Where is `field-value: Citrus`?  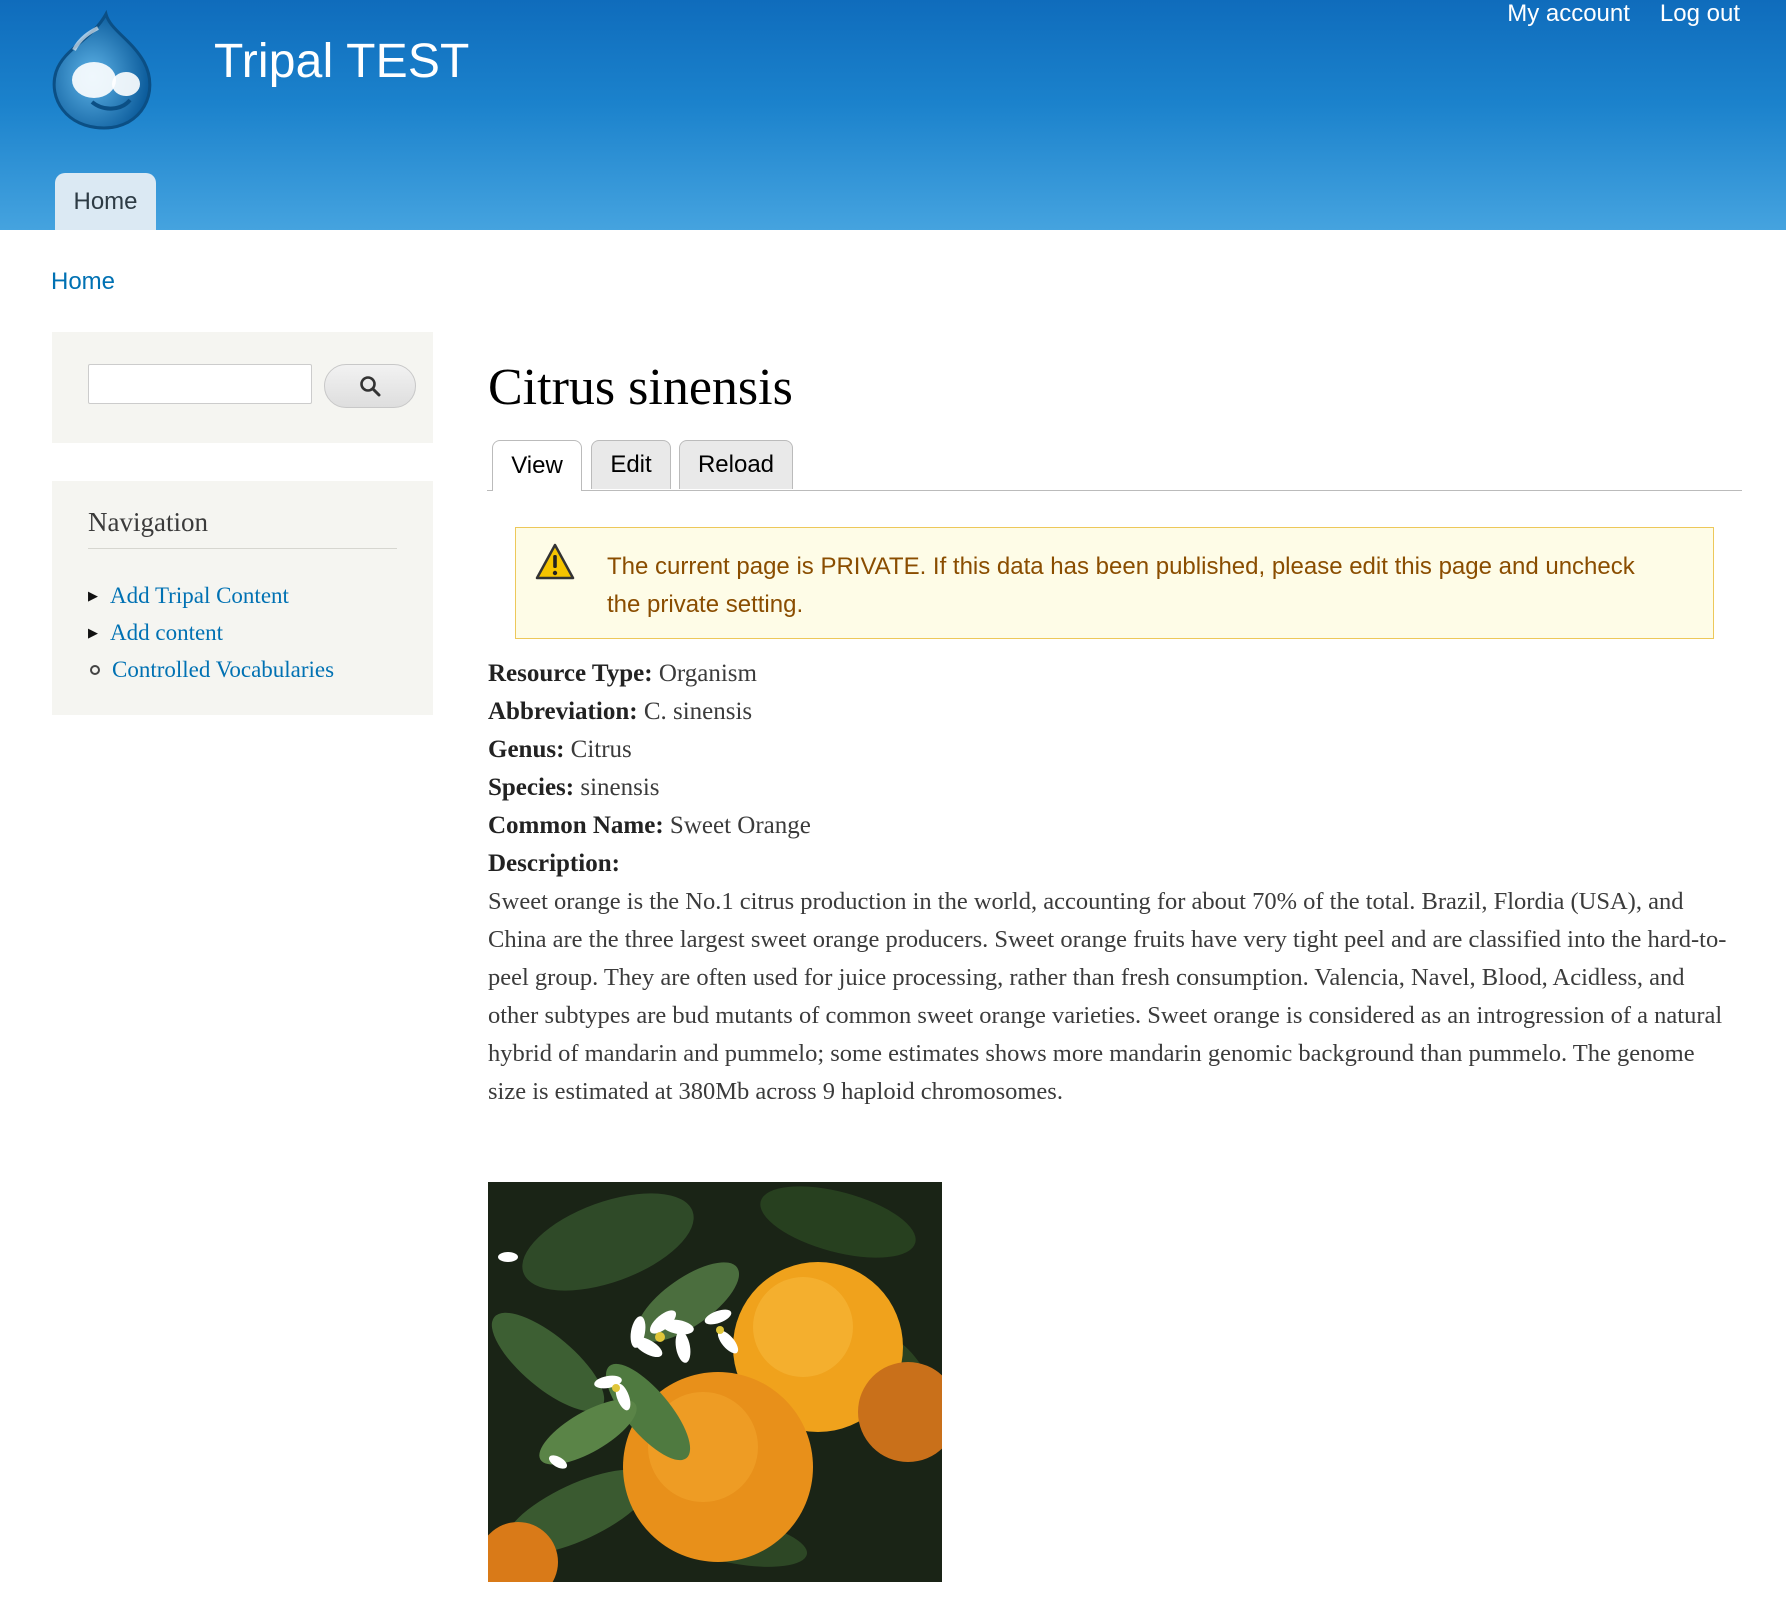 field-value: Citrus is located at coordinates (601, 749).